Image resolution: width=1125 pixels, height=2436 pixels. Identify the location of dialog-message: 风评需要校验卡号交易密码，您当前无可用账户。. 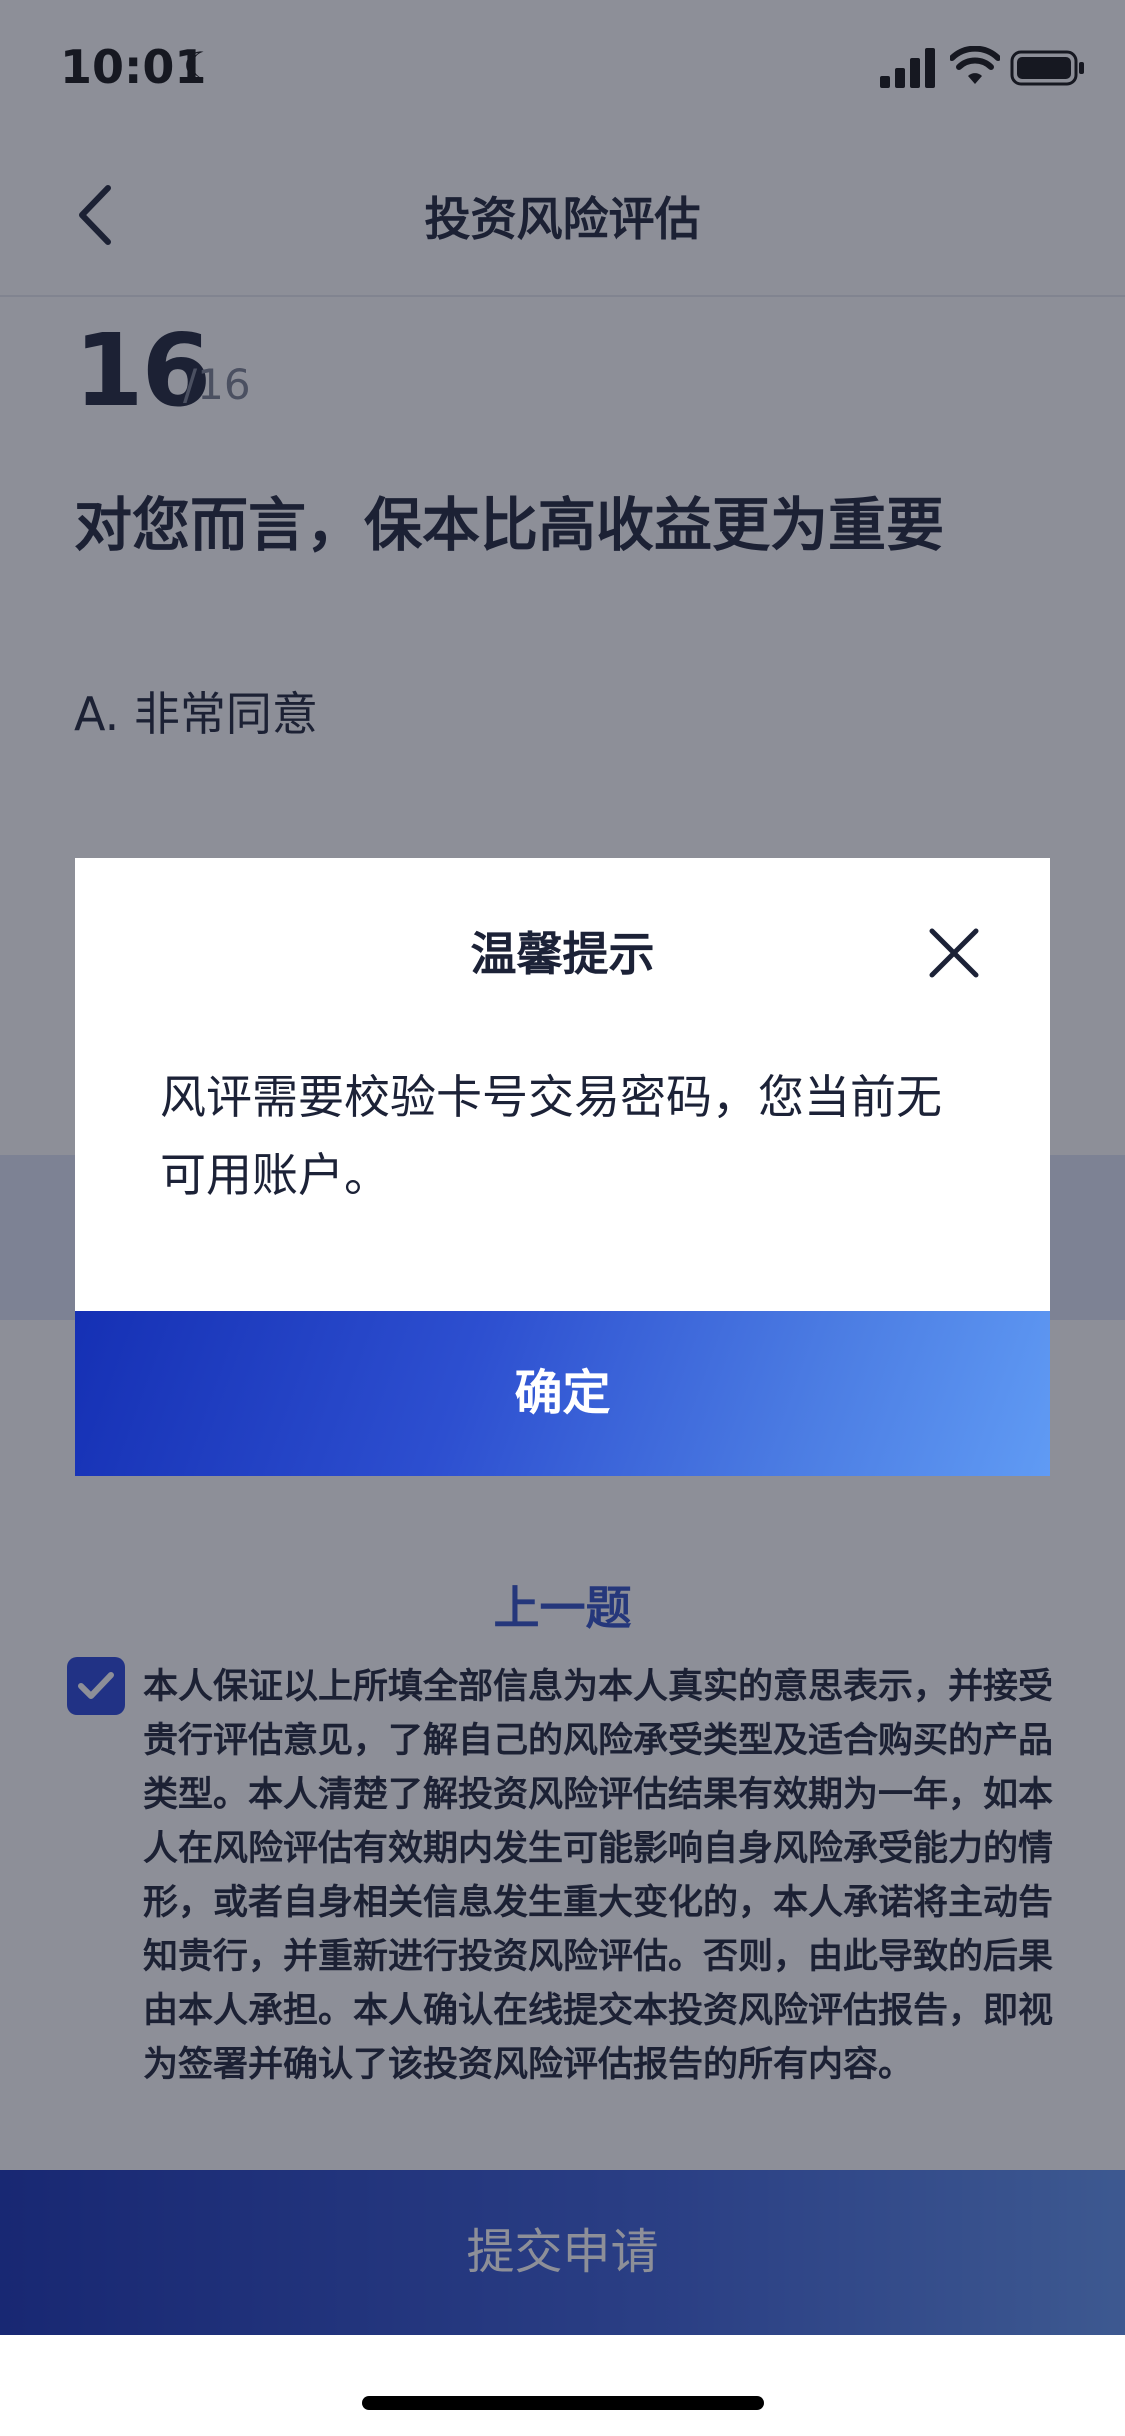
(551, 1136).